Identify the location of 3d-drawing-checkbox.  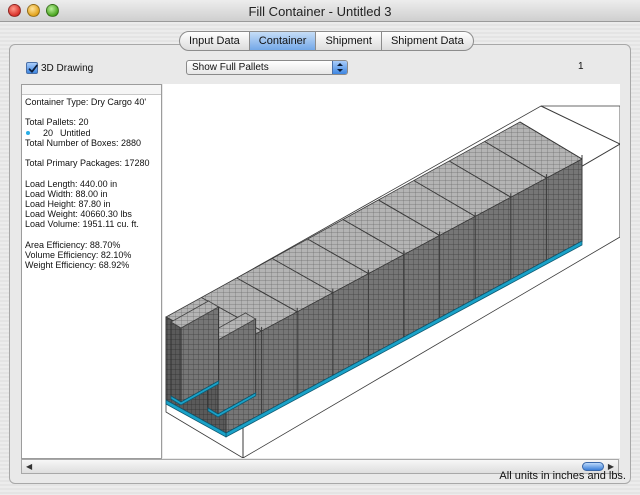
(32, 68).